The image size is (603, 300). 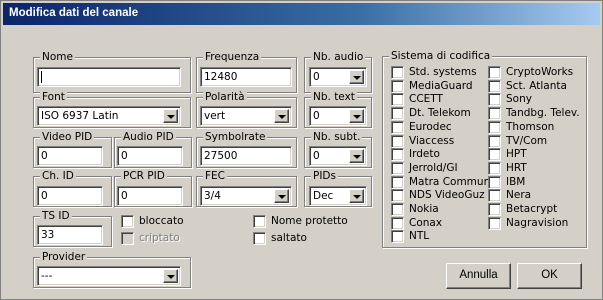 What do you see at coordinates (433, 167) in the screenshot?
I see `encoding-label: Jerrold/GI` at bounding box center [433, 167].